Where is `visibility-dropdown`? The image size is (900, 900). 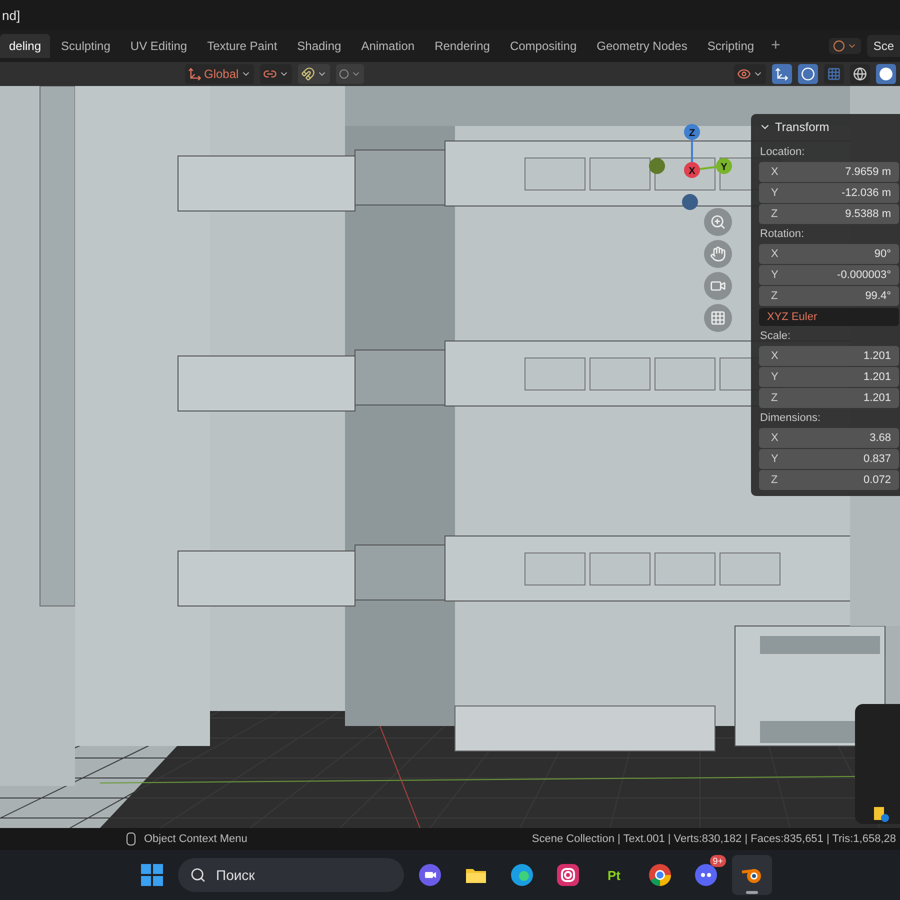
visibility-dropdown is located at coordinates (750, 74).